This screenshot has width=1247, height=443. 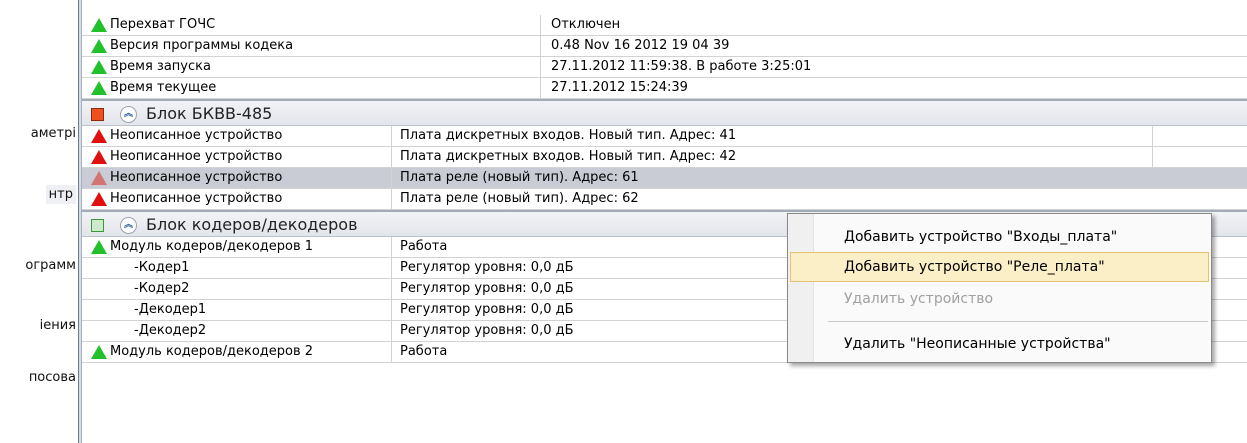 I want to click on row-name: Версия программы кодека, so click(x=202, y=45).